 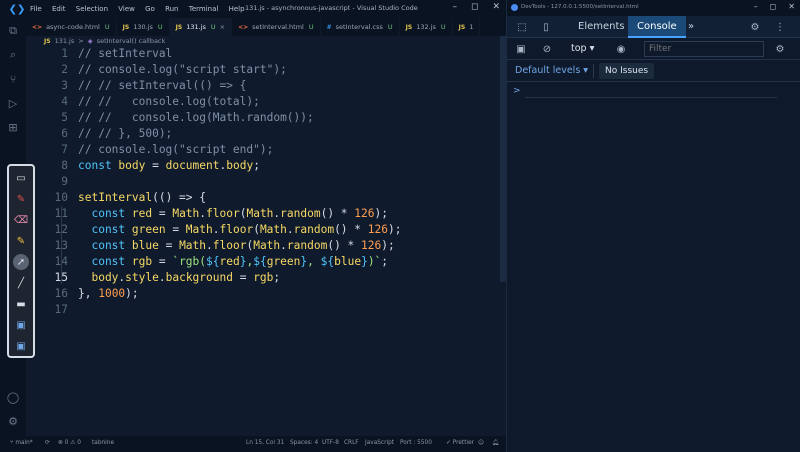 What do you see at coordinates (65, 41) in the screenshot?
I see `breadcrumb-file: 131.js` at bounding box center [65, 41].